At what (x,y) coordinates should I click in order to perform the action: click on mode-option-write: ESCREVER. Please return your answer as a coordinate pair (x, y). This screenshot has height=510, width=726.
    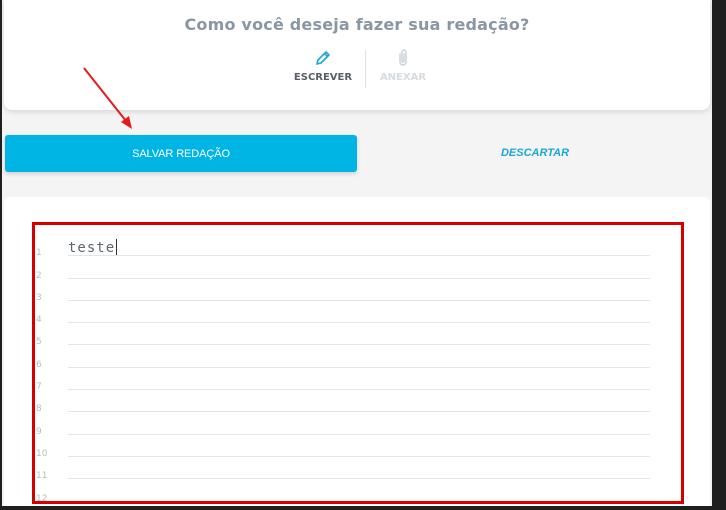
    Looking at the image, I should click on (323, 65).